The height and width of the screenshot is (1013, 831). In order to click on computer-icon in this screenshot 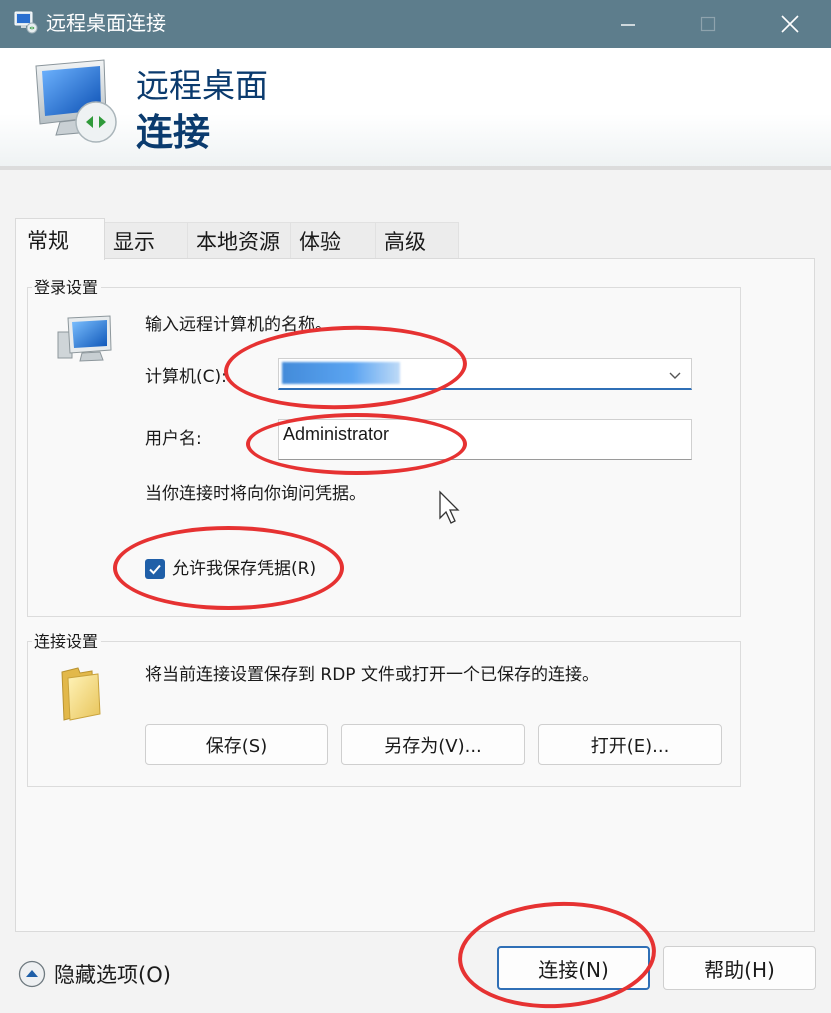, I will do `click(86, 340)`.